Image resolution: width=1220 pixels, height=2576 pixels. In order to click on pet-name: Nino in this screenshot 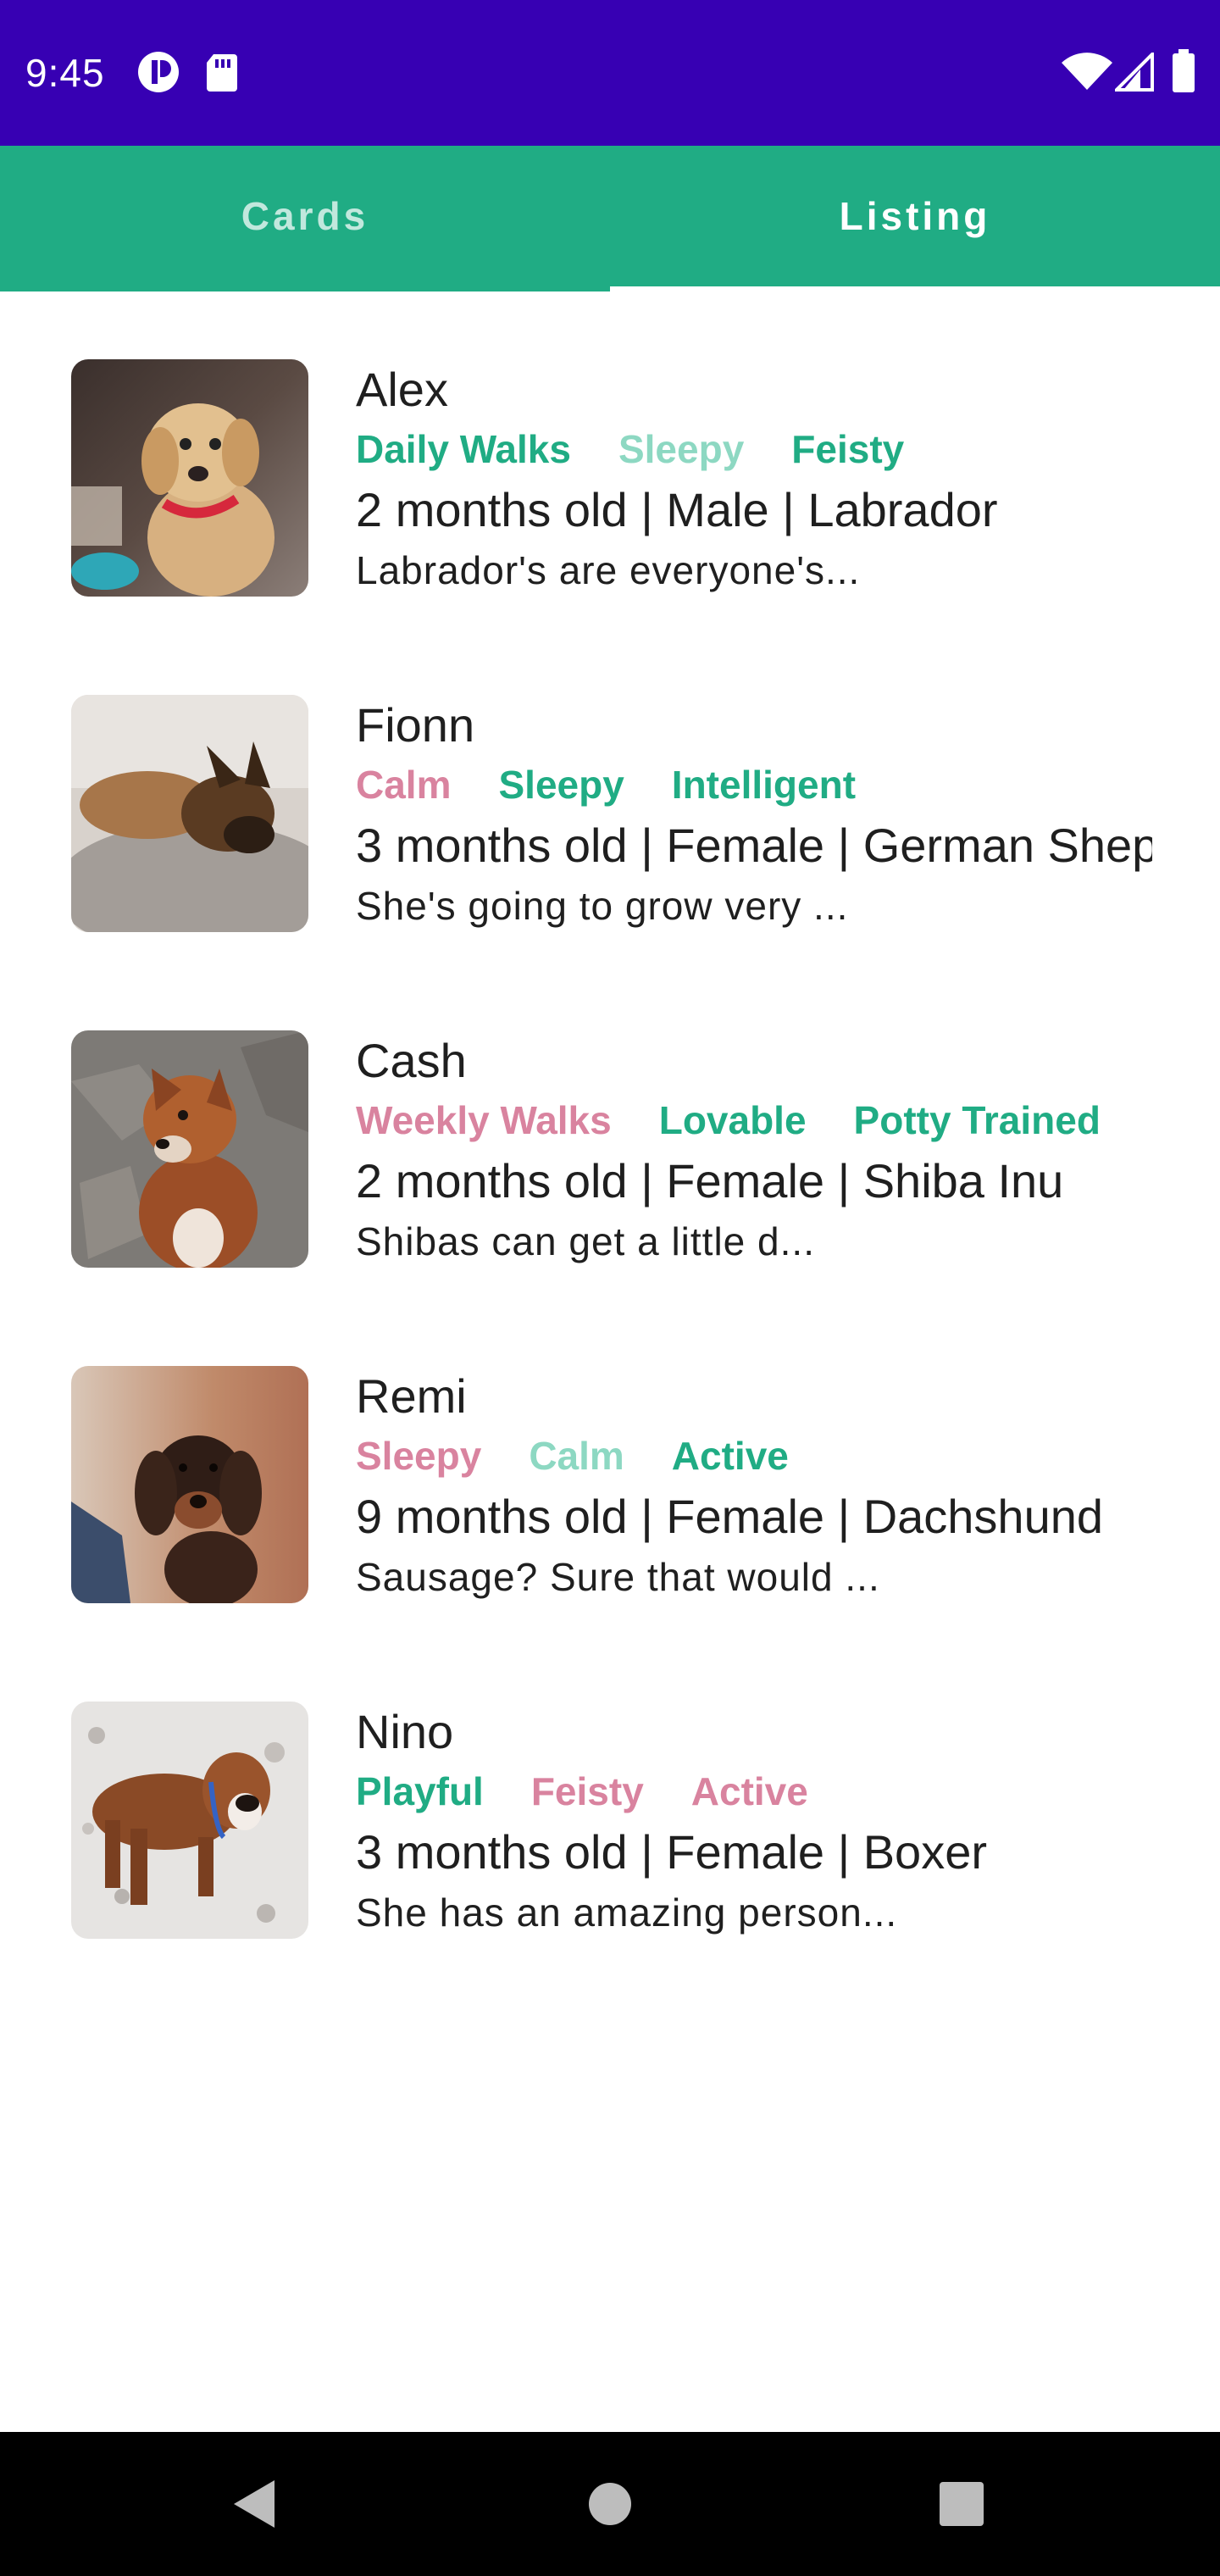, I will do `click(405, 1731)`.